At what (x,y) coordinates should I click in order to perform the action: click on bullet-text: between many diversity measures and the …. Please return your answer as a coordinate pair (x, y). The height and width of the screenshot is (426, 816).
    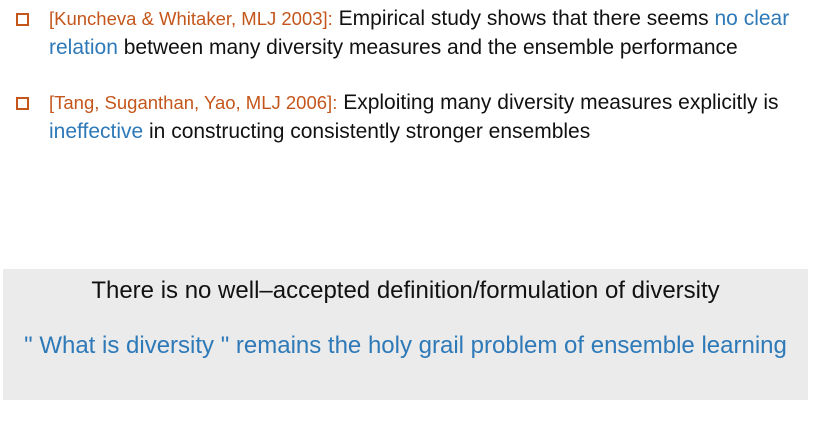
    Looking at the image, I should click on (430, 47).